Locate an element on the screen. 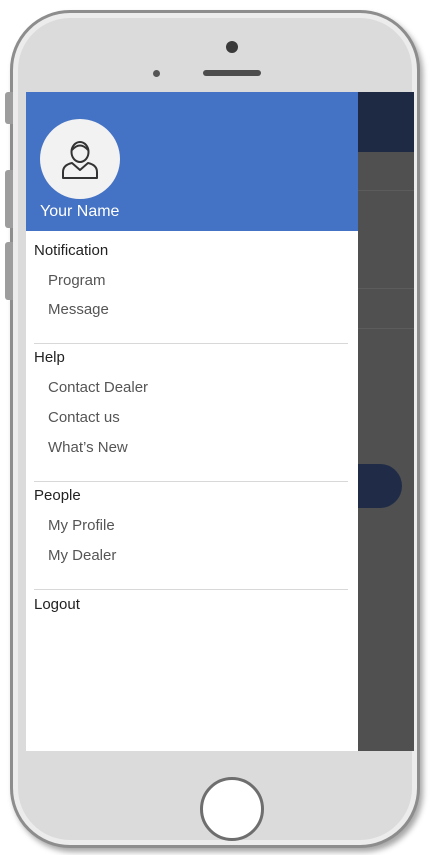  user-icon is located at coordinates (80, 160).